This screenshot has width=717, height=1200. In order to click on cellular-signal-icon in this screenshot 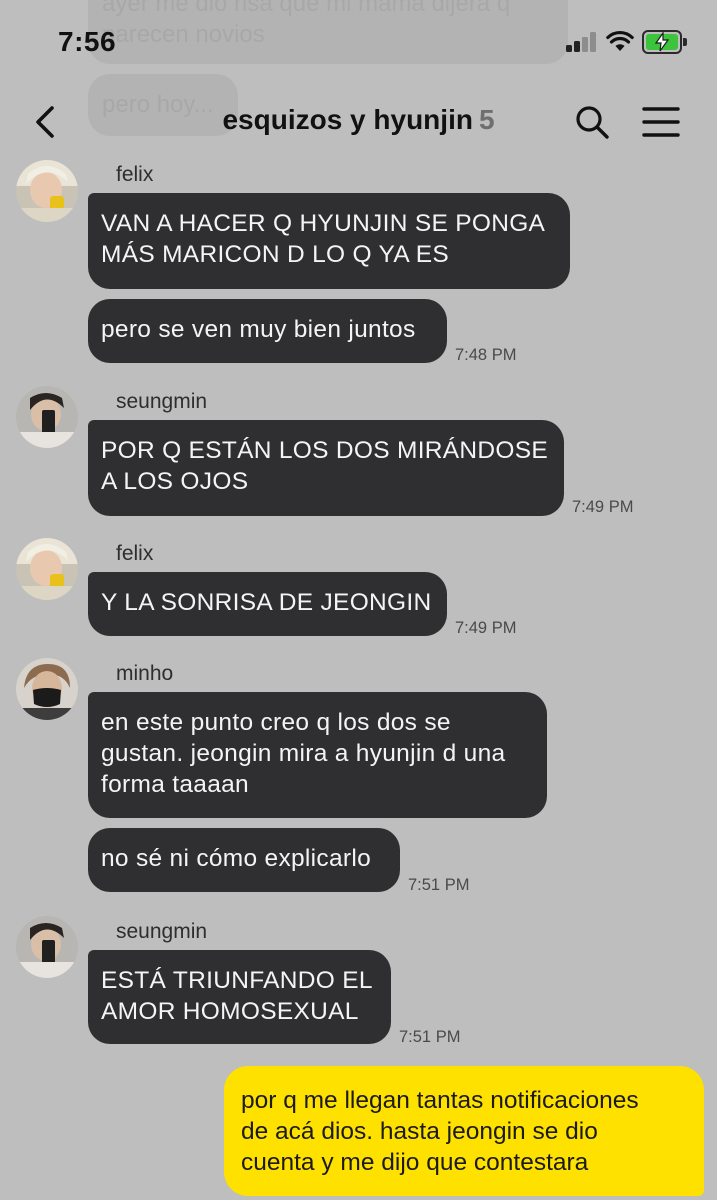, I will do `click(582, 41)`.